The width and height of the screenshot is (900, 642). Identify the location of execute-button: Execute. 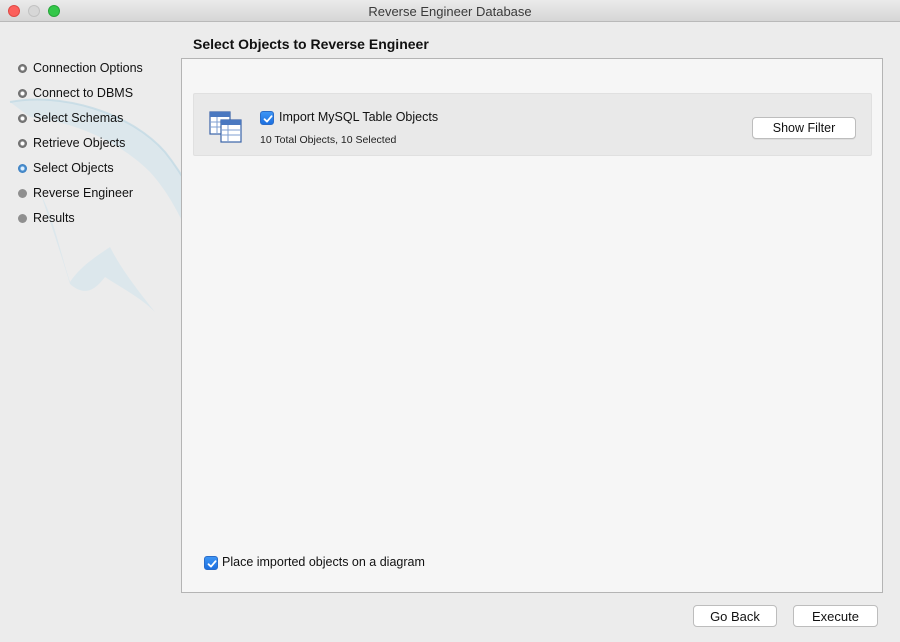
(835, 616).